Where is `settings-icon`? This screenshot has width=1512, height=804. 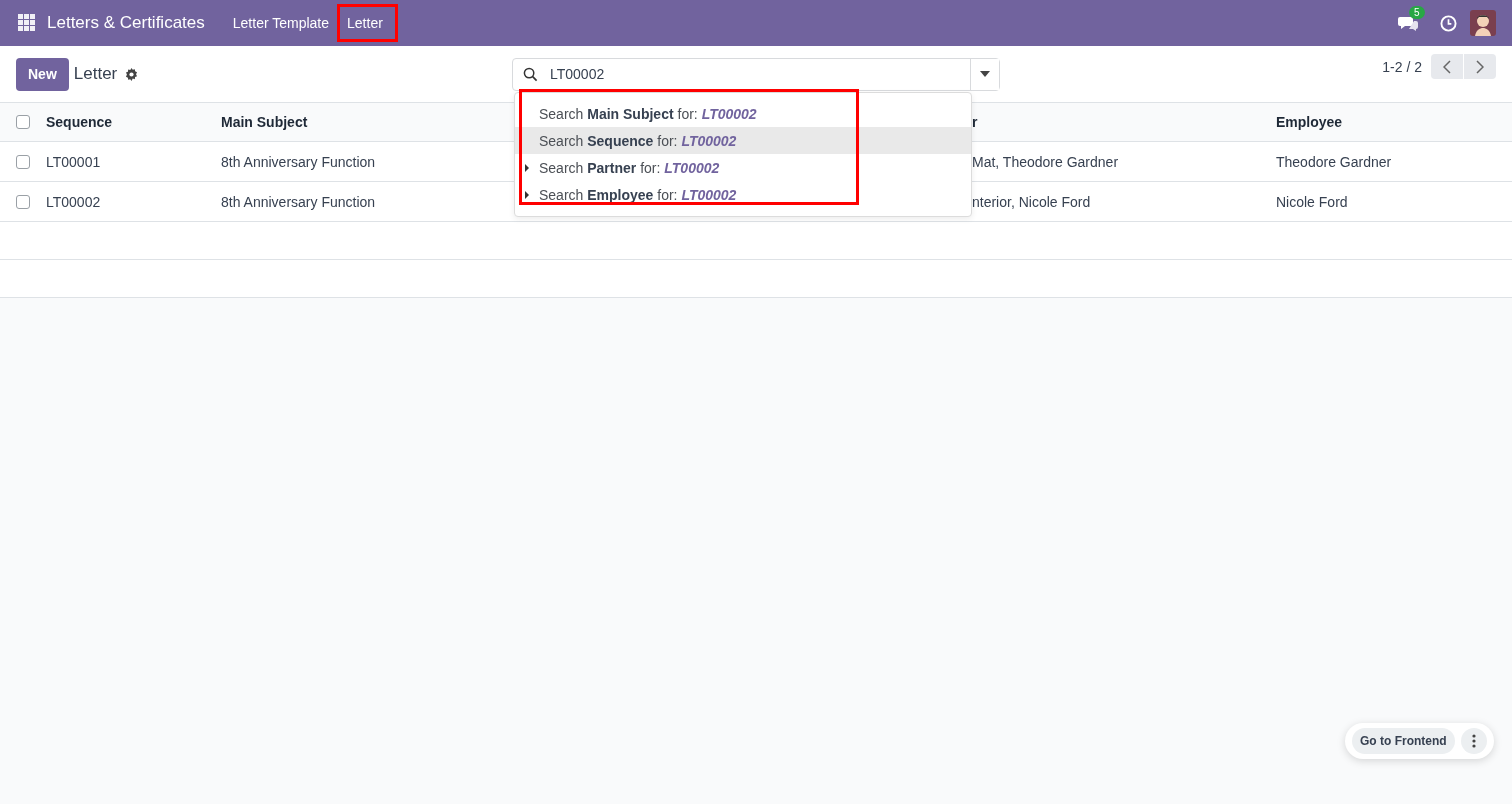
settings-icon is located at coordinates (132, 74).